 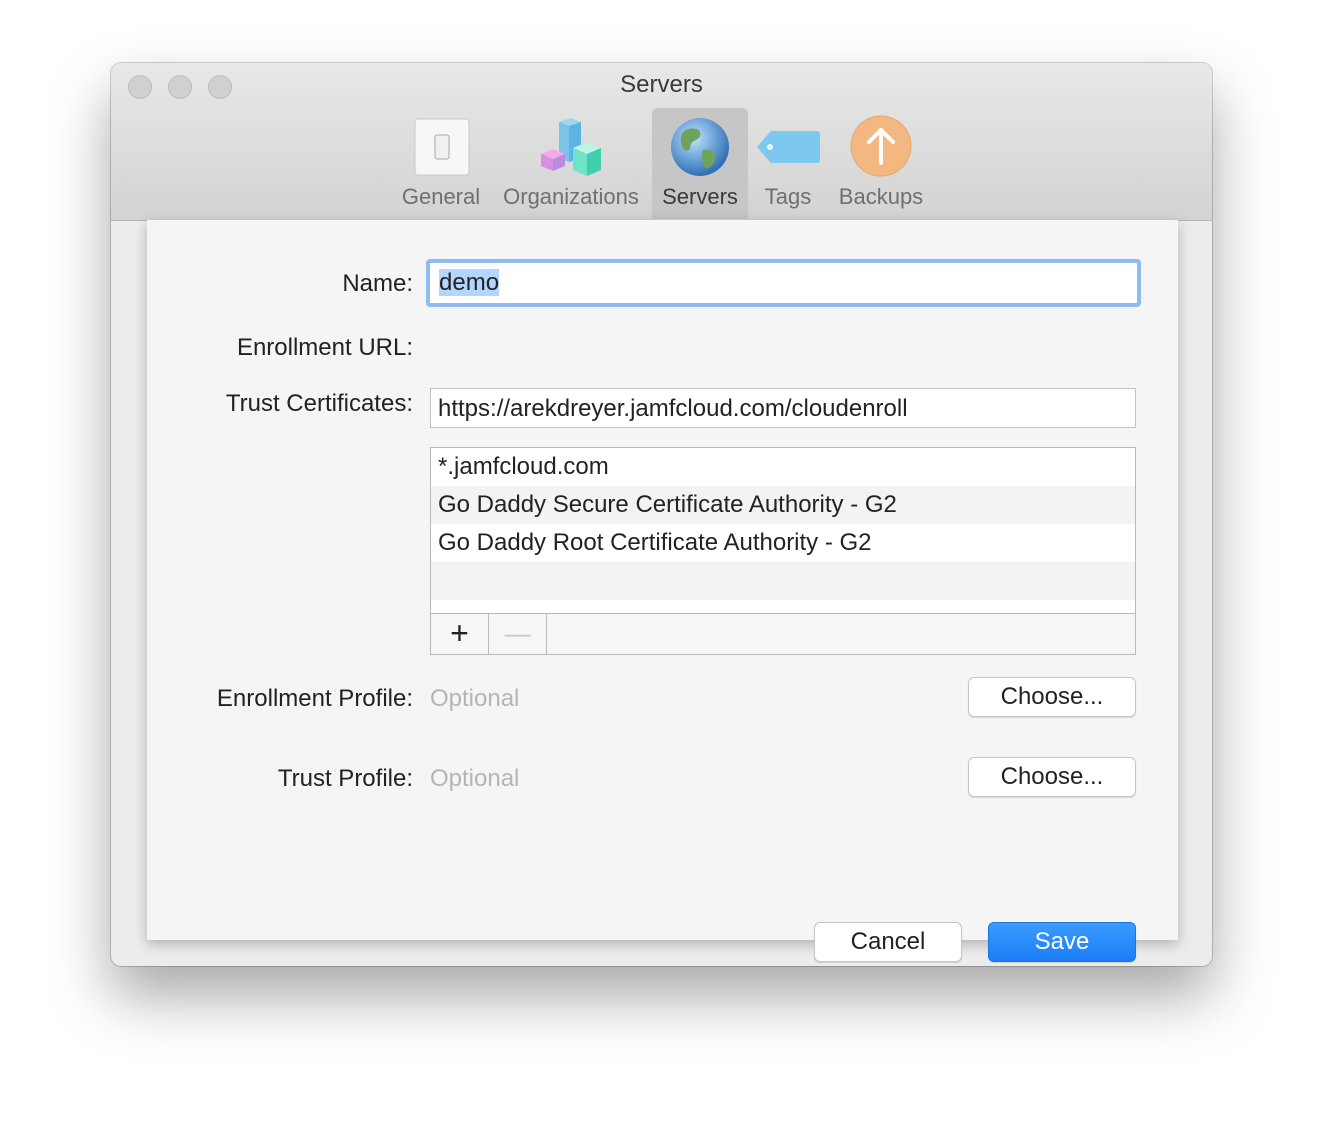 What do you see at coordinates (377, 283) in the screenshot?
I see `name-label: Name:` at bounding box center [377, 283].